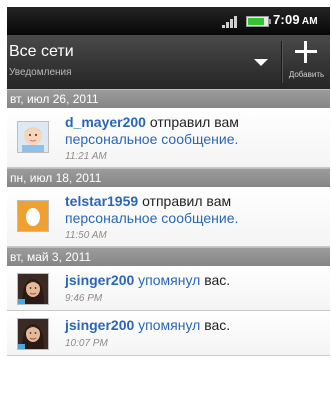 The height and width of the screenshot is (393, 331). I want to click on status-bar: 7:09 AM, so click(168, 21).